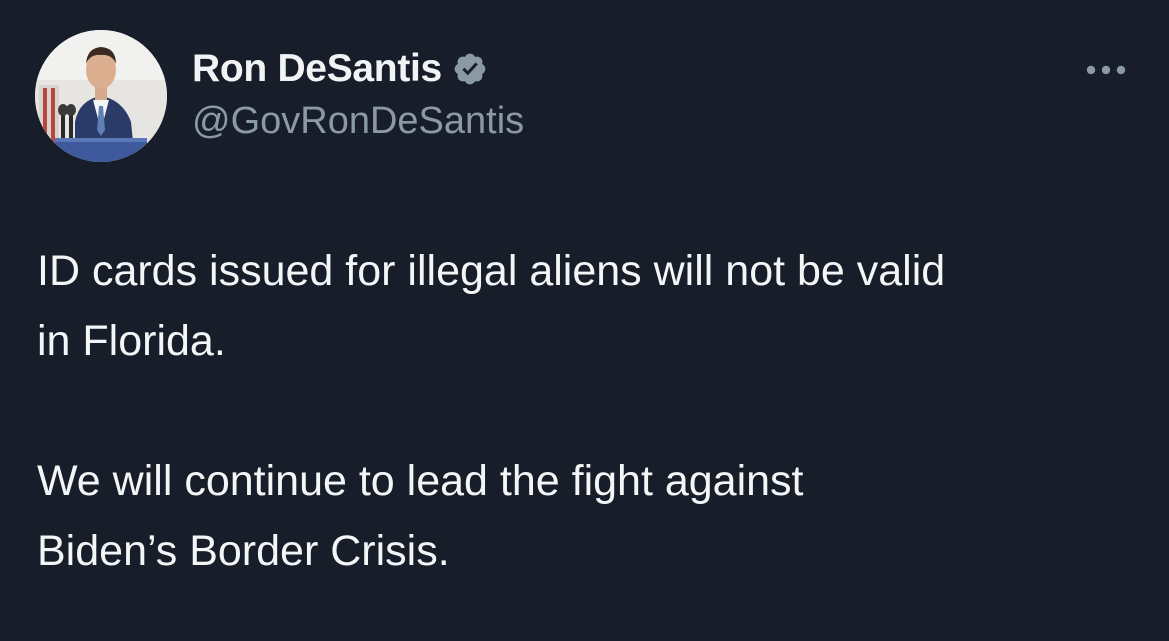  I want to click on avatar-photo, so click(101, 96).